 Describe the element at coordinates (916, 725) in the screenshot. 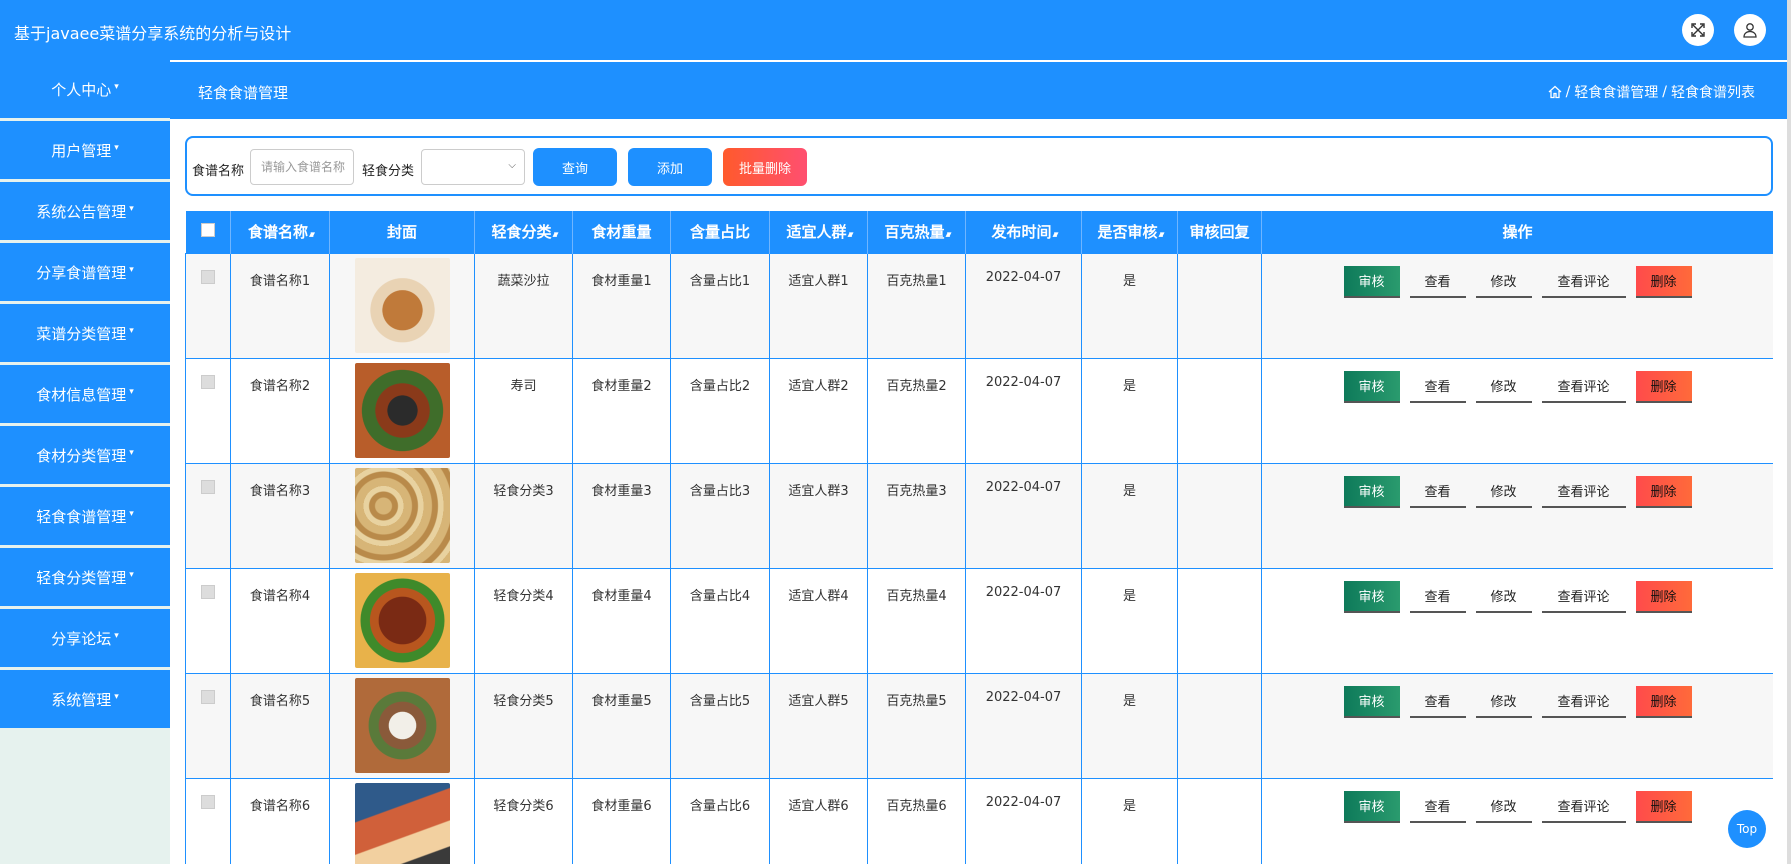

I see `cell-calories: 百克热量5` at that location.